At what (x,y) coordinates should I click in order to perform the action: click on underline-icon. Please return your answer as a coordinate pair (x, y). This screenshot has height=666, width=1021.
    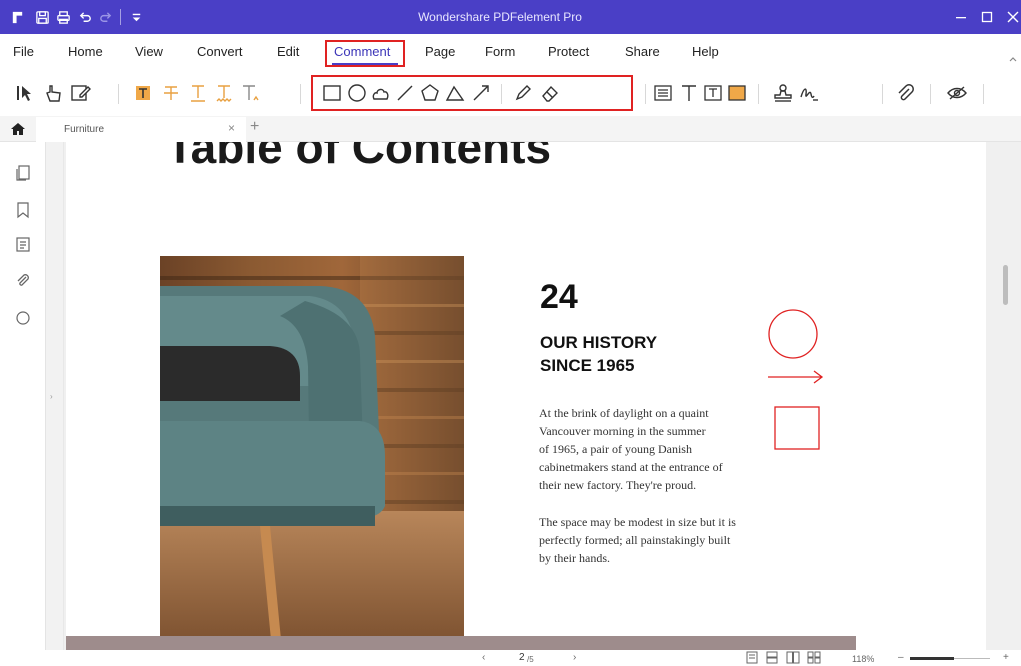
    Looking at the image, I should click on (198, 93).